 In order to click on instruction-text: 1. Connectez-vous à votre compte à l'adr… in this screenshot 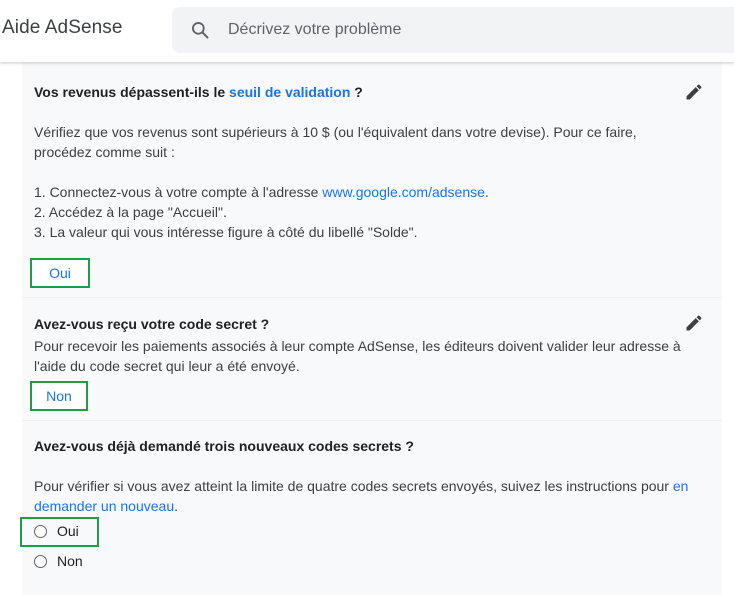, I will do `click(178, 192)`.